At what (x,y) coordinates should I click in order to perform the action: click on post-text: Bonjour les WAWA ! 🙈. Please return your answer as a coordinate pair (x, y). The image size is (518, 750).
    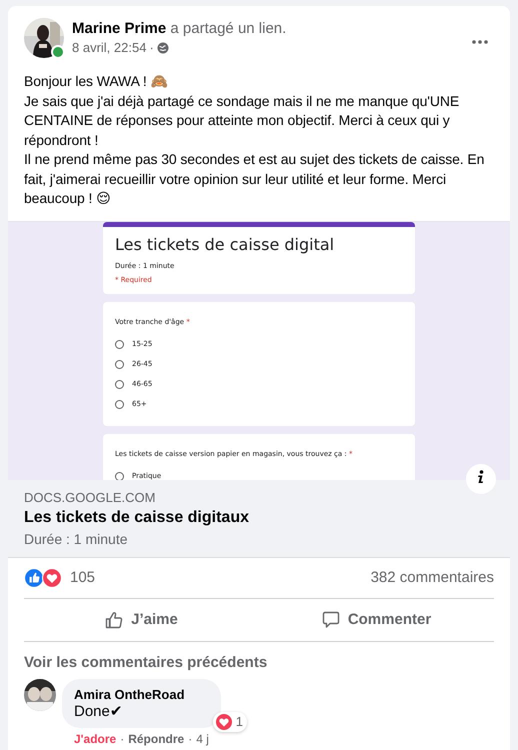
    Looking at the image, I should click on (96, 81).